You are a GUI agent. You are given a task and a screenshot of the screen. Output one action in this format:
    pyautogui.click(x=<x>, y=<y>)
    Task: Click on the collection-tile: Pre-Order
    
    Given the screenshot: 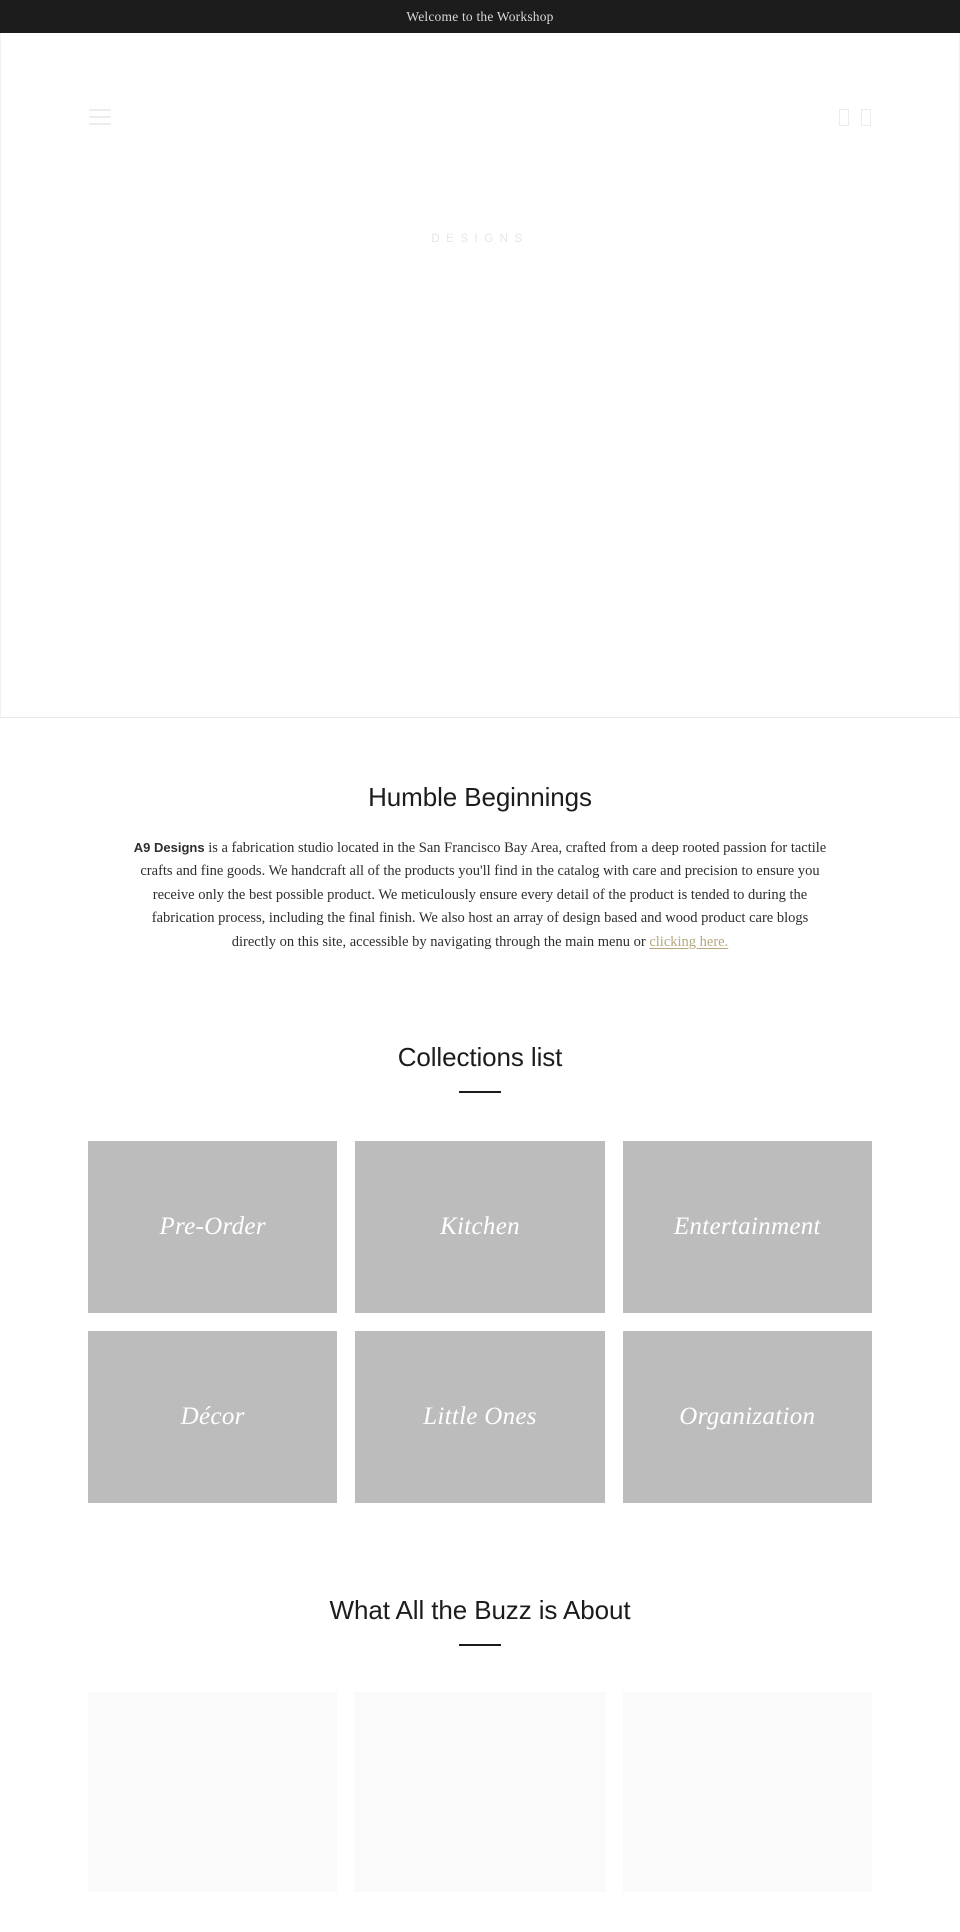 What is the action you would take?
    pyautogui.click(x=213, y=1227)
    